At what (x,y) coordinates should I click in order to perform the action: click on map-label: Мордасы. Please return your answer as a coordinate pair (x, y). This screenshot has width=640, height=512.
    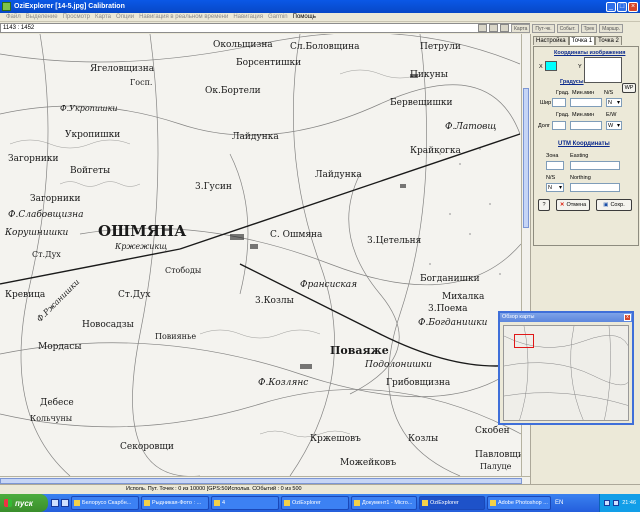
    Looking at the image, I should click on (60, 347).